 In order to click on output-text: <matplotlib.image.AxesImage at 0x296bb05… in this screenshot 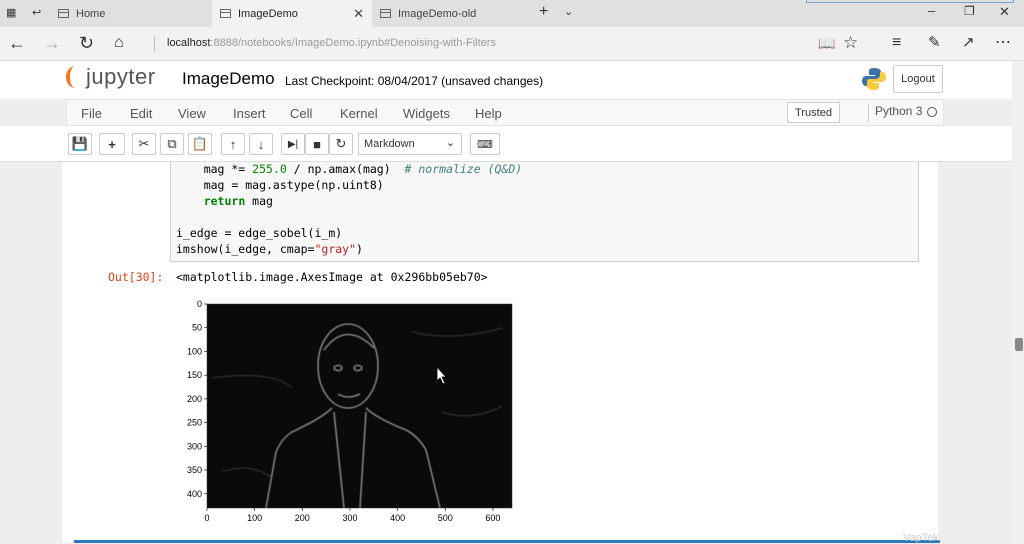, I will do `click(332, 277)`.